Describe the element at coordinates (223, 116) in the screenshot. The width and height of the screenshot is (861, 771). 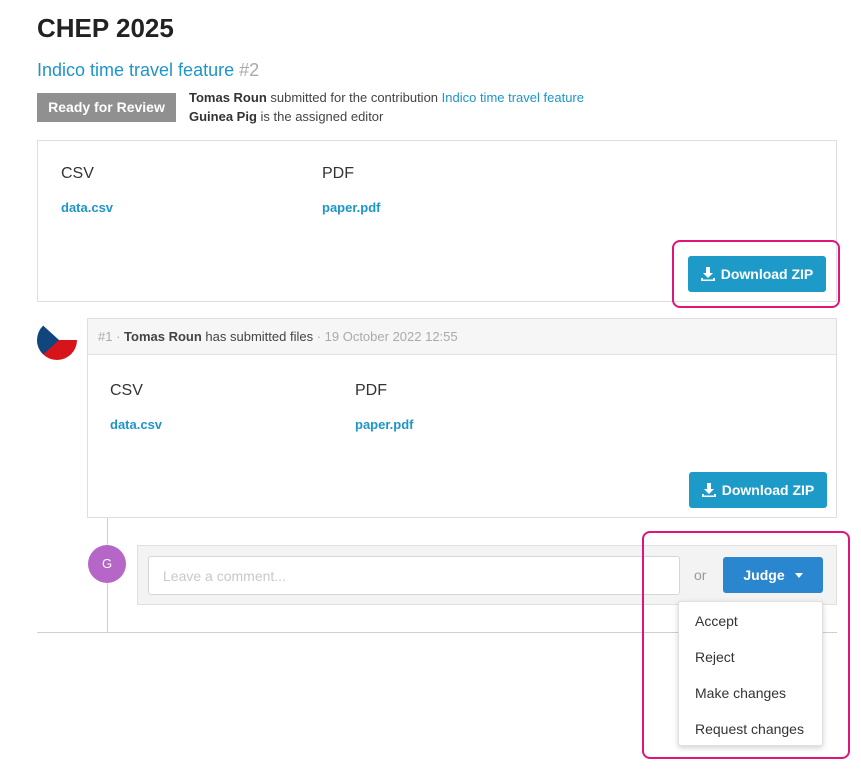
I see `editor-name: Guinea Pig` at that location.